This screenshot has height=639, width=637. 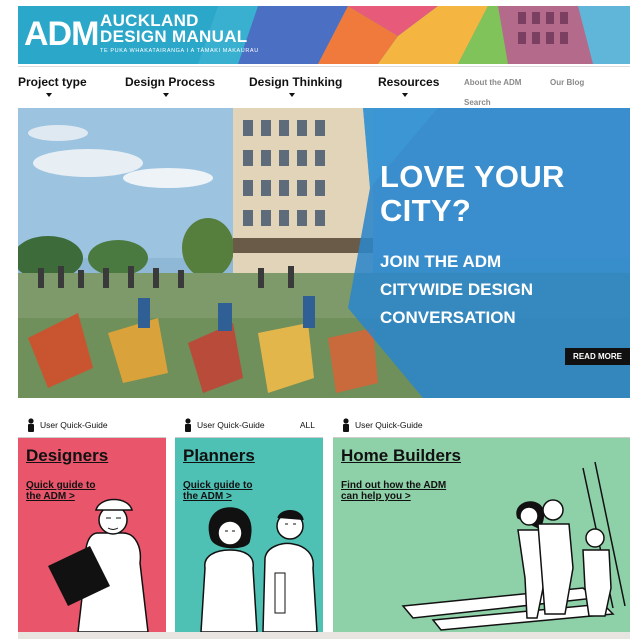 I want to click on planners-illustration, so click(x=249, y=535).